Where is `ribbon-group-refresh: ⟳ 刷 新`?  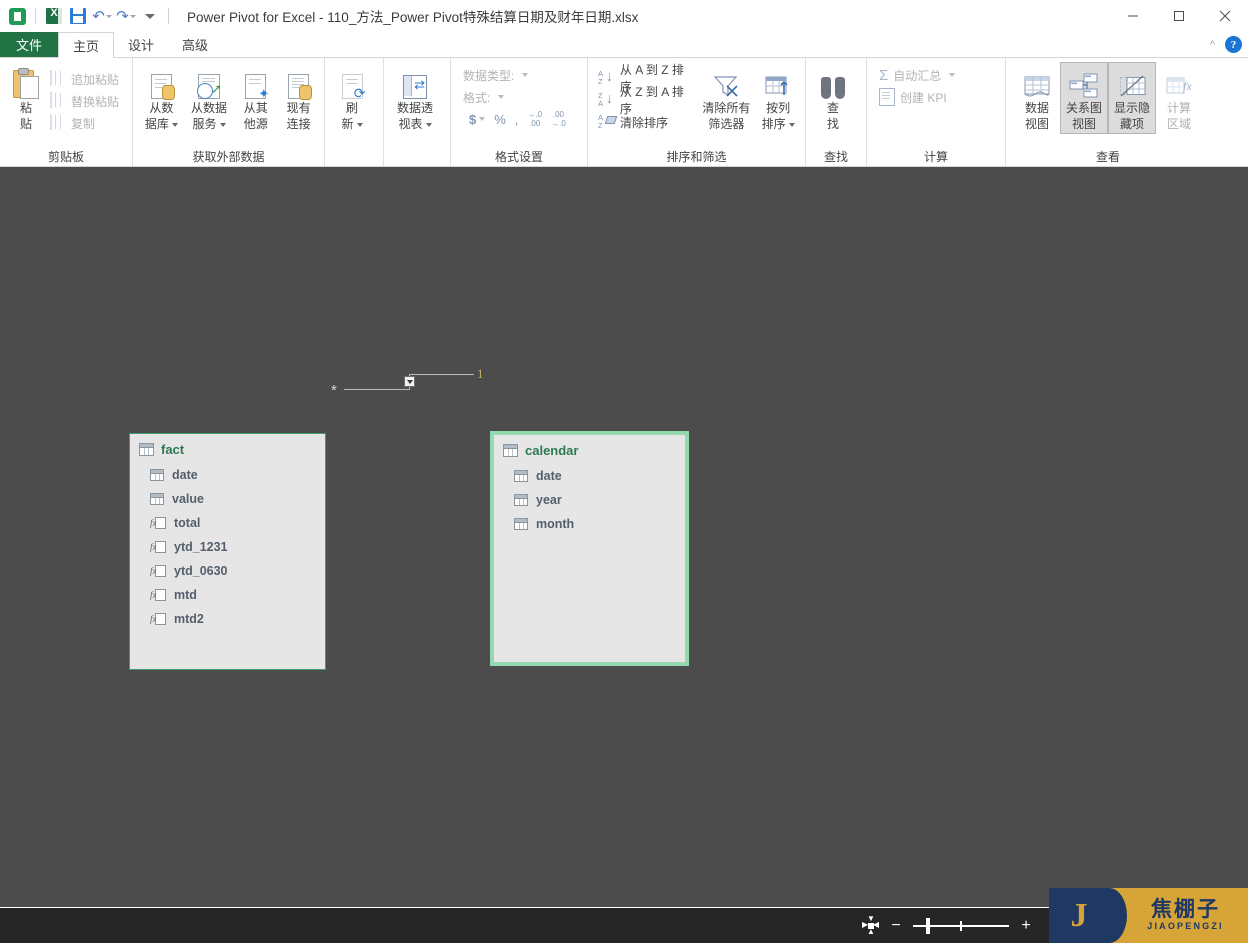
ribbon-group-refresh: ⟳ 刷 新 is located at coordinates (353, 112).